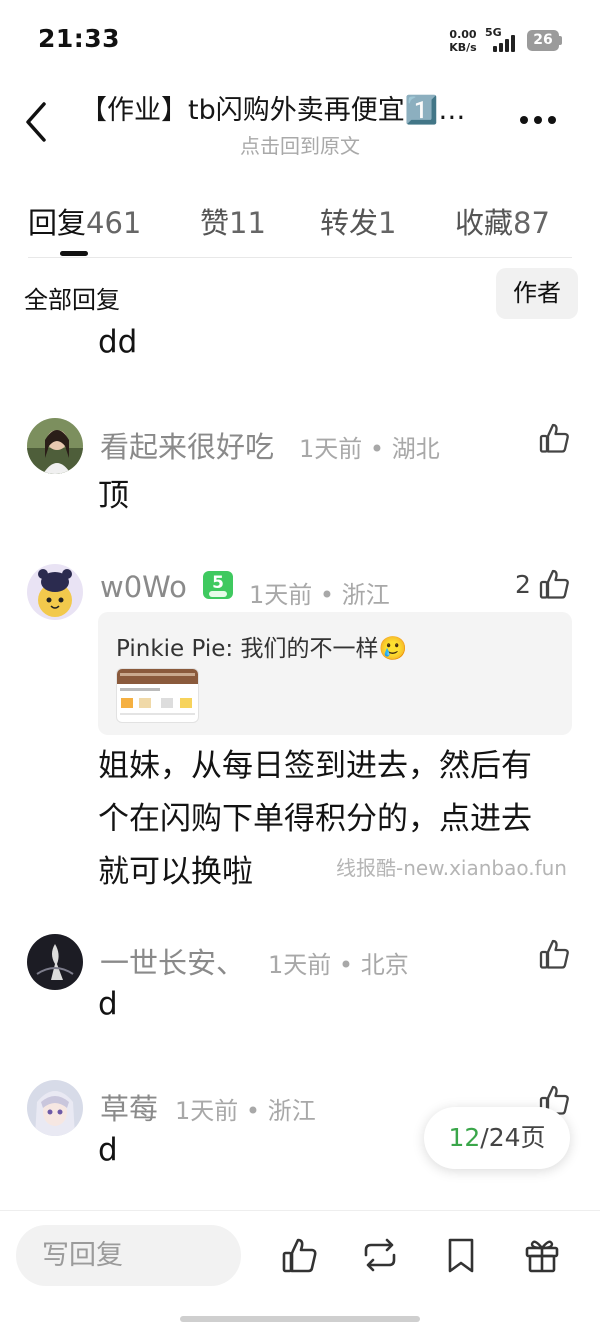 This screenshot has width=600, height=1333. Describe the element at coordinates (543, 40) in the screenshot. I see `battery-icon: 26` at that location.